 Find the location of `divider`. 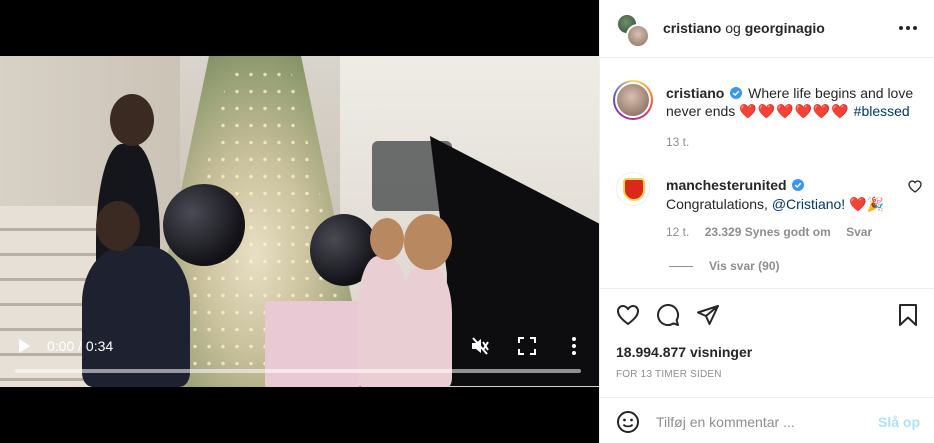

divider is located at coordinates (681, 267).